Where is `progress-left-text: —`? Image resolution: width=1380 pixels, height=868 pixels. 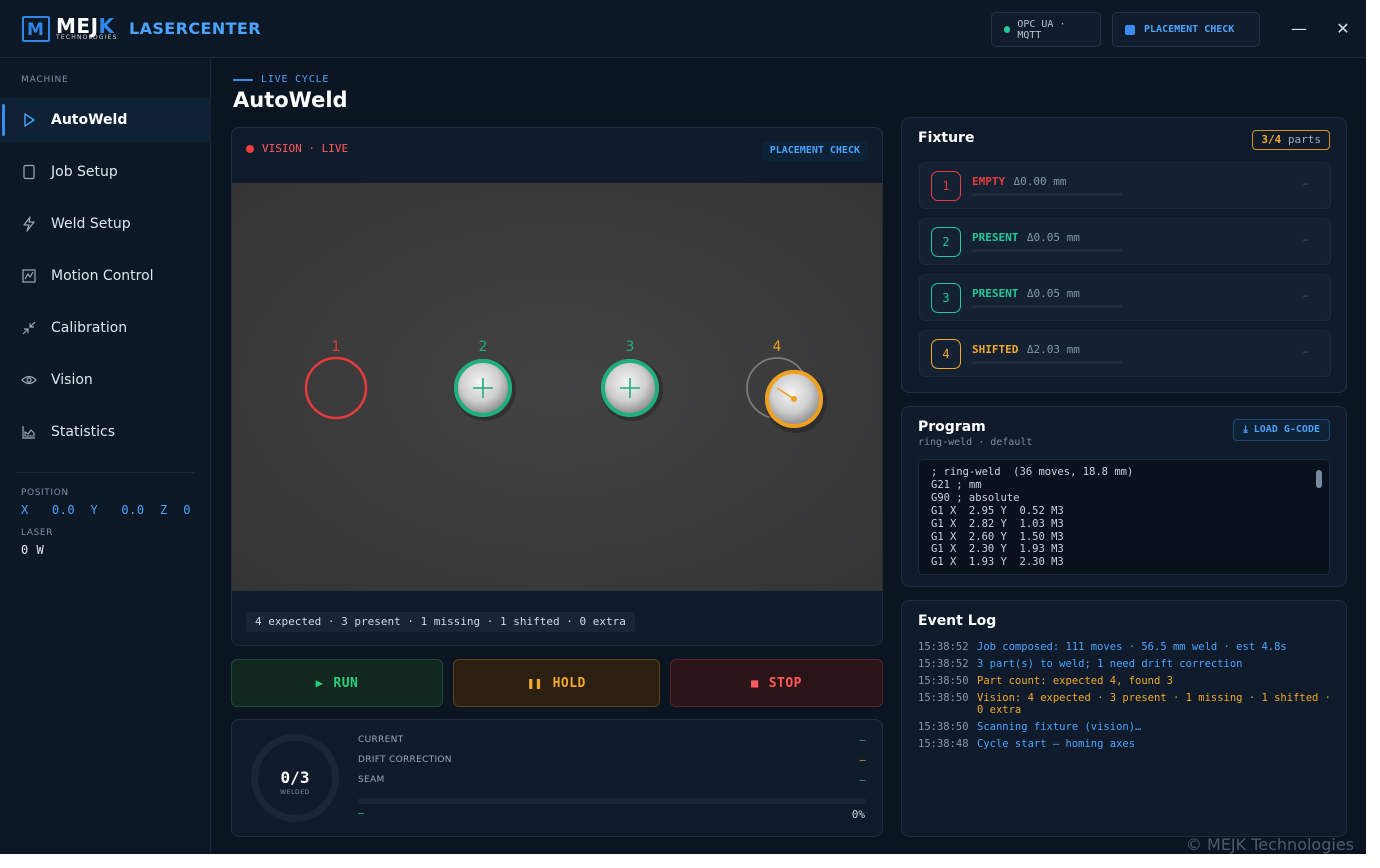
progress-left-text: — is located at coordinates (361, 813).